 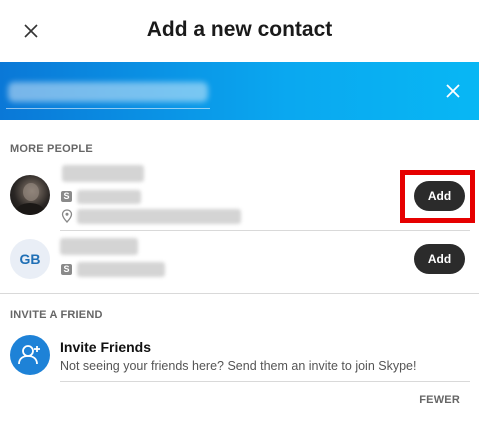 What do you see at coordinates (30, 259) in the screenshot?
I see `avatar: GB` at bounding box center [30, 259].